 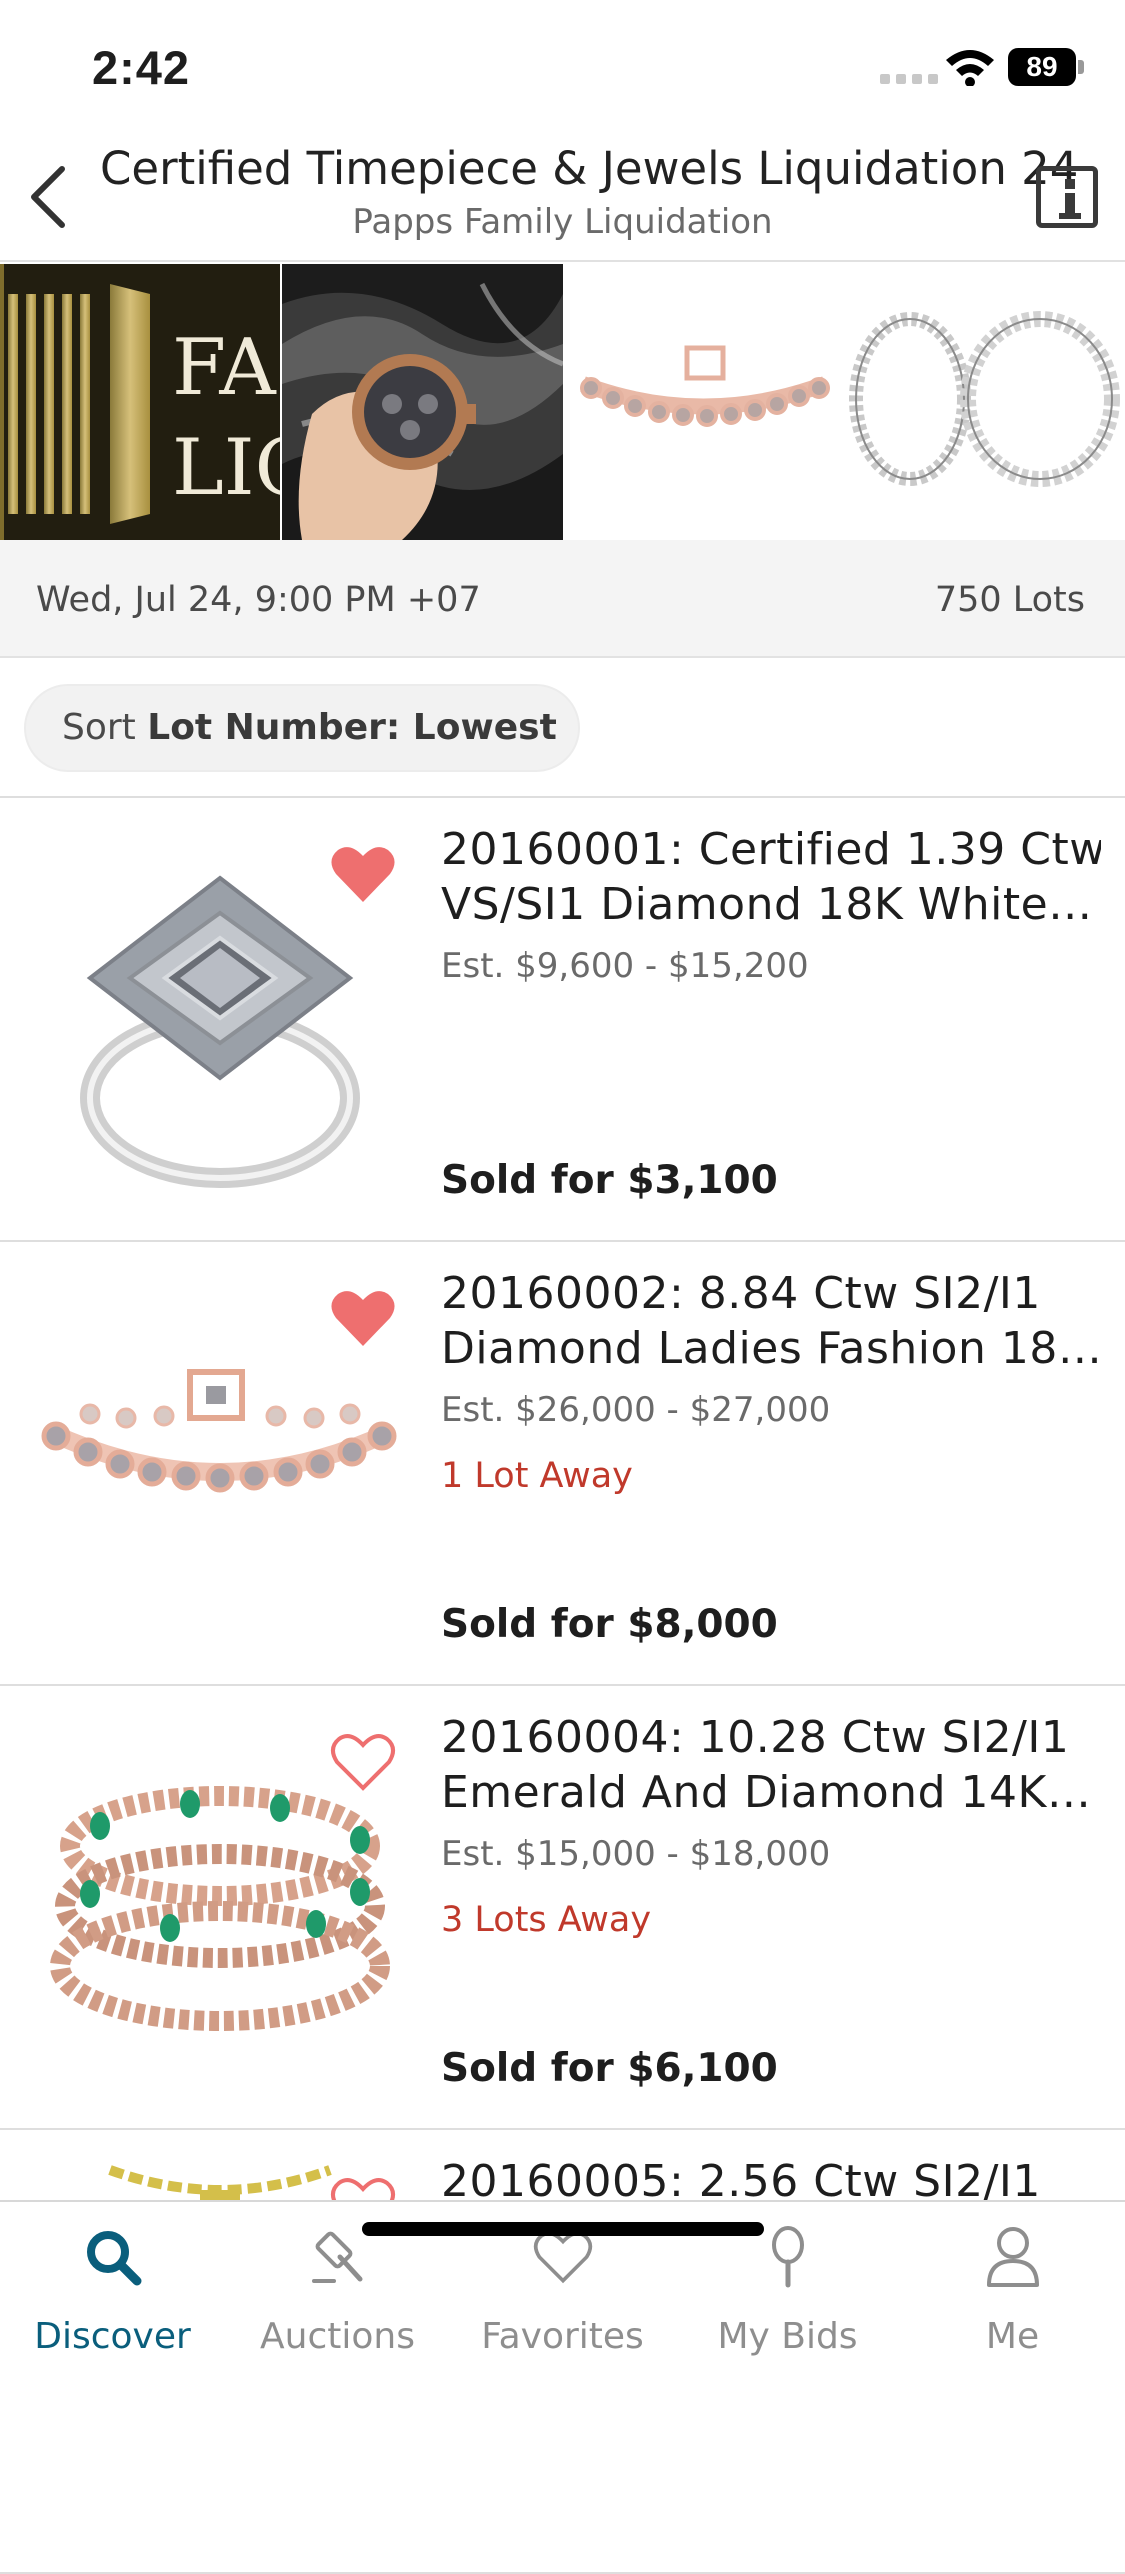 I want to click on wifi-icon, so click(x=970, y=68).